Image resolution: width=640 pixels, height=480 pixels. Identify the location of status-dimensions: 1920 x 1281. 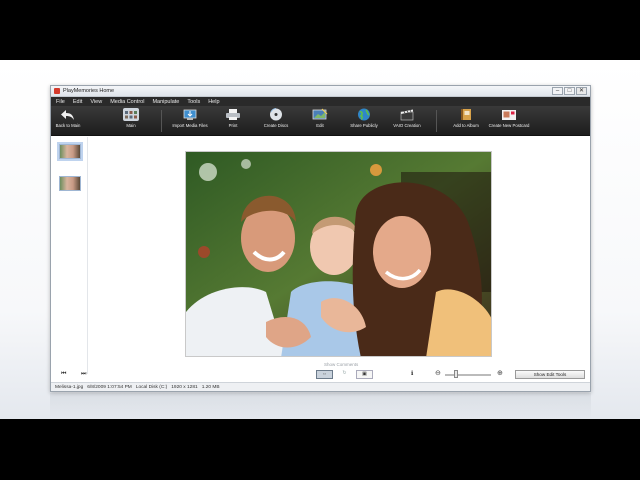
(184, 387).